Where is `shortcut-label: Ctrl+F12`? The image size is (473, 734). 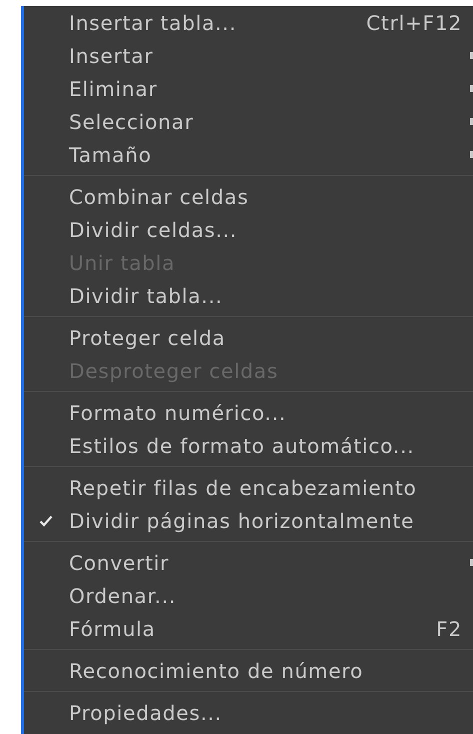
shortcut-label: Ctrl+F12 is located at coordinates (414, 23).